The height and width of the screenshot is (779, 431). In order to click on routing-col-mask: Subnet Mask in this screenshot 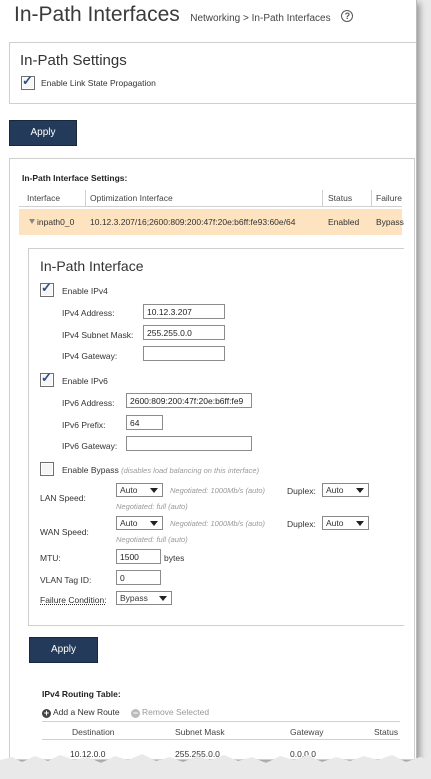, I will do `click(200, 732)`.